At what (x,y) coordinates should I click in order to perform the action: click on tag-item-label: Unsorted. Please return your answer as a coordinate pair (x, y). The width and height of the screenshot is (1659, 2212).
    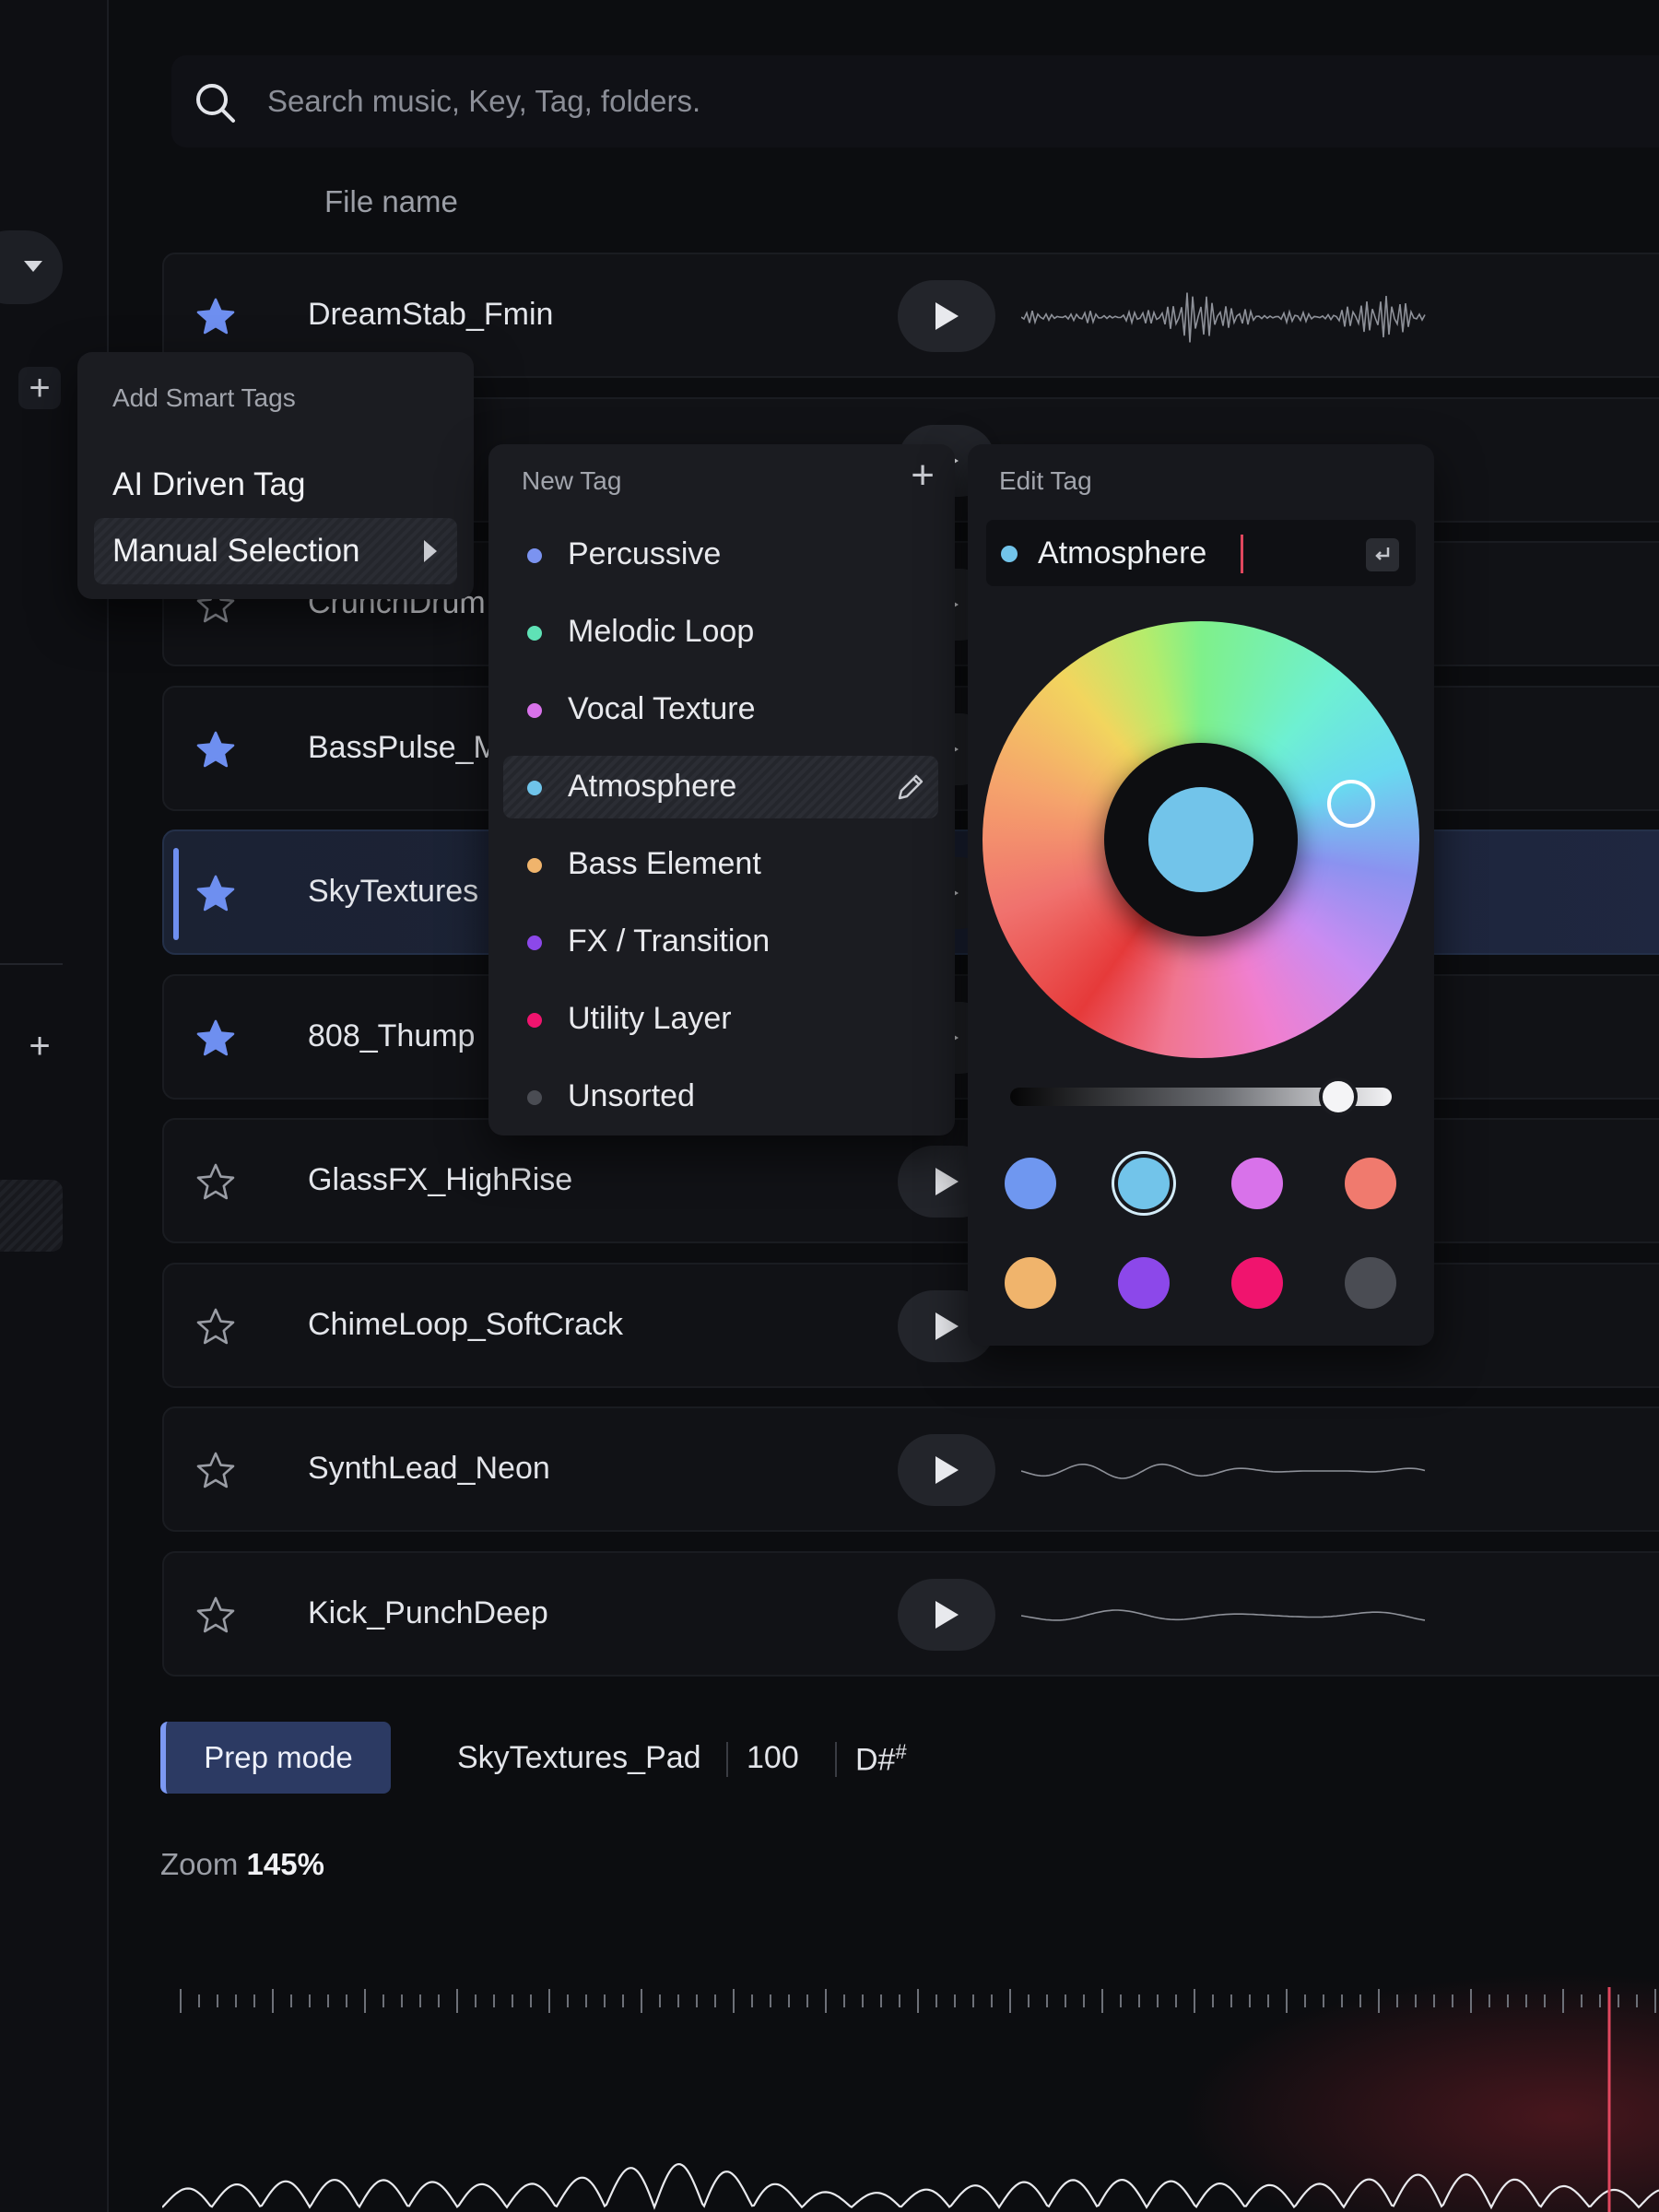
    Looking at the image, I should click on (631, 1095).